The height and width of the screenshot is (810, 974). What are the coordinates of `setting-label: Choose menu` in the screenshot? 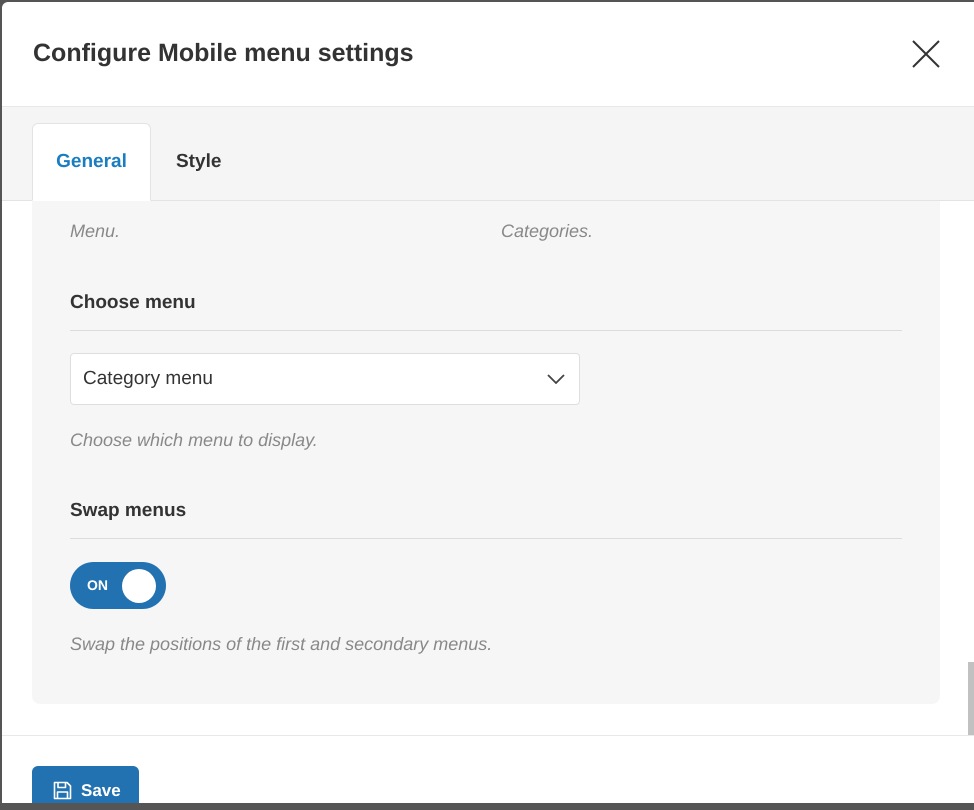 It's located at (133, 303).